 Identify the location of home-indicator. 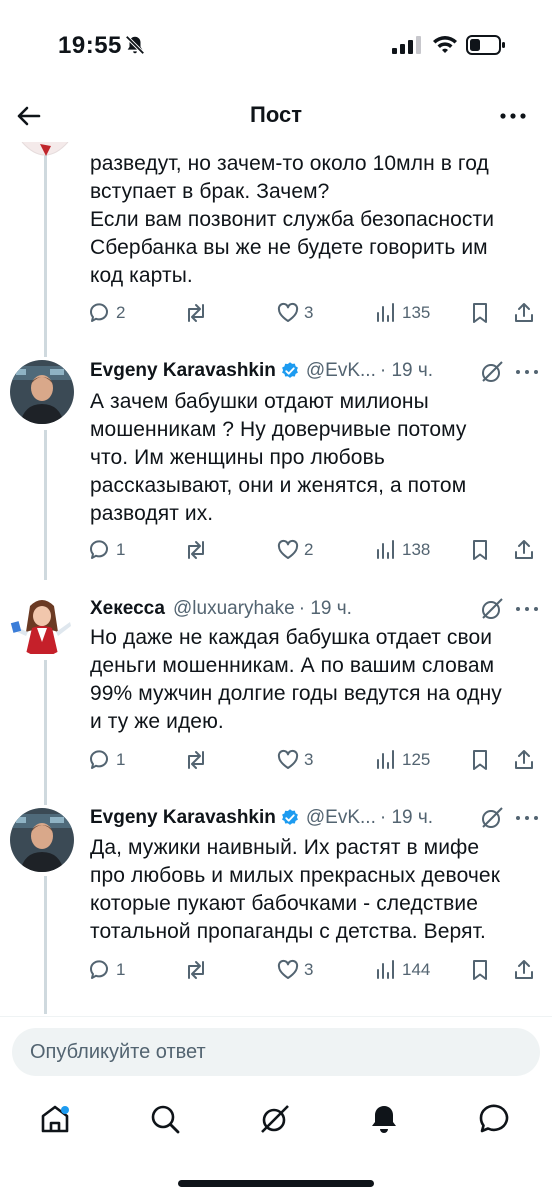
(276, 1183).